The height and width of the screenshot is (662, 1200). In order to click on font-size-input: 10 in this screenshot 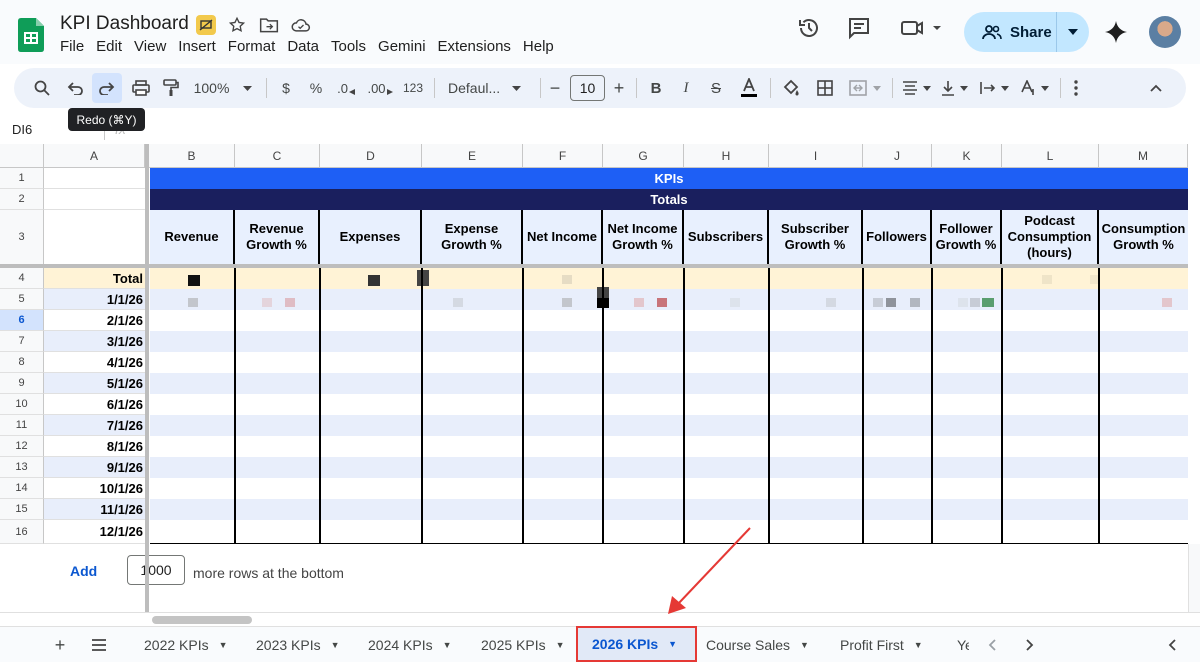, I will do `click(587, 88)`.